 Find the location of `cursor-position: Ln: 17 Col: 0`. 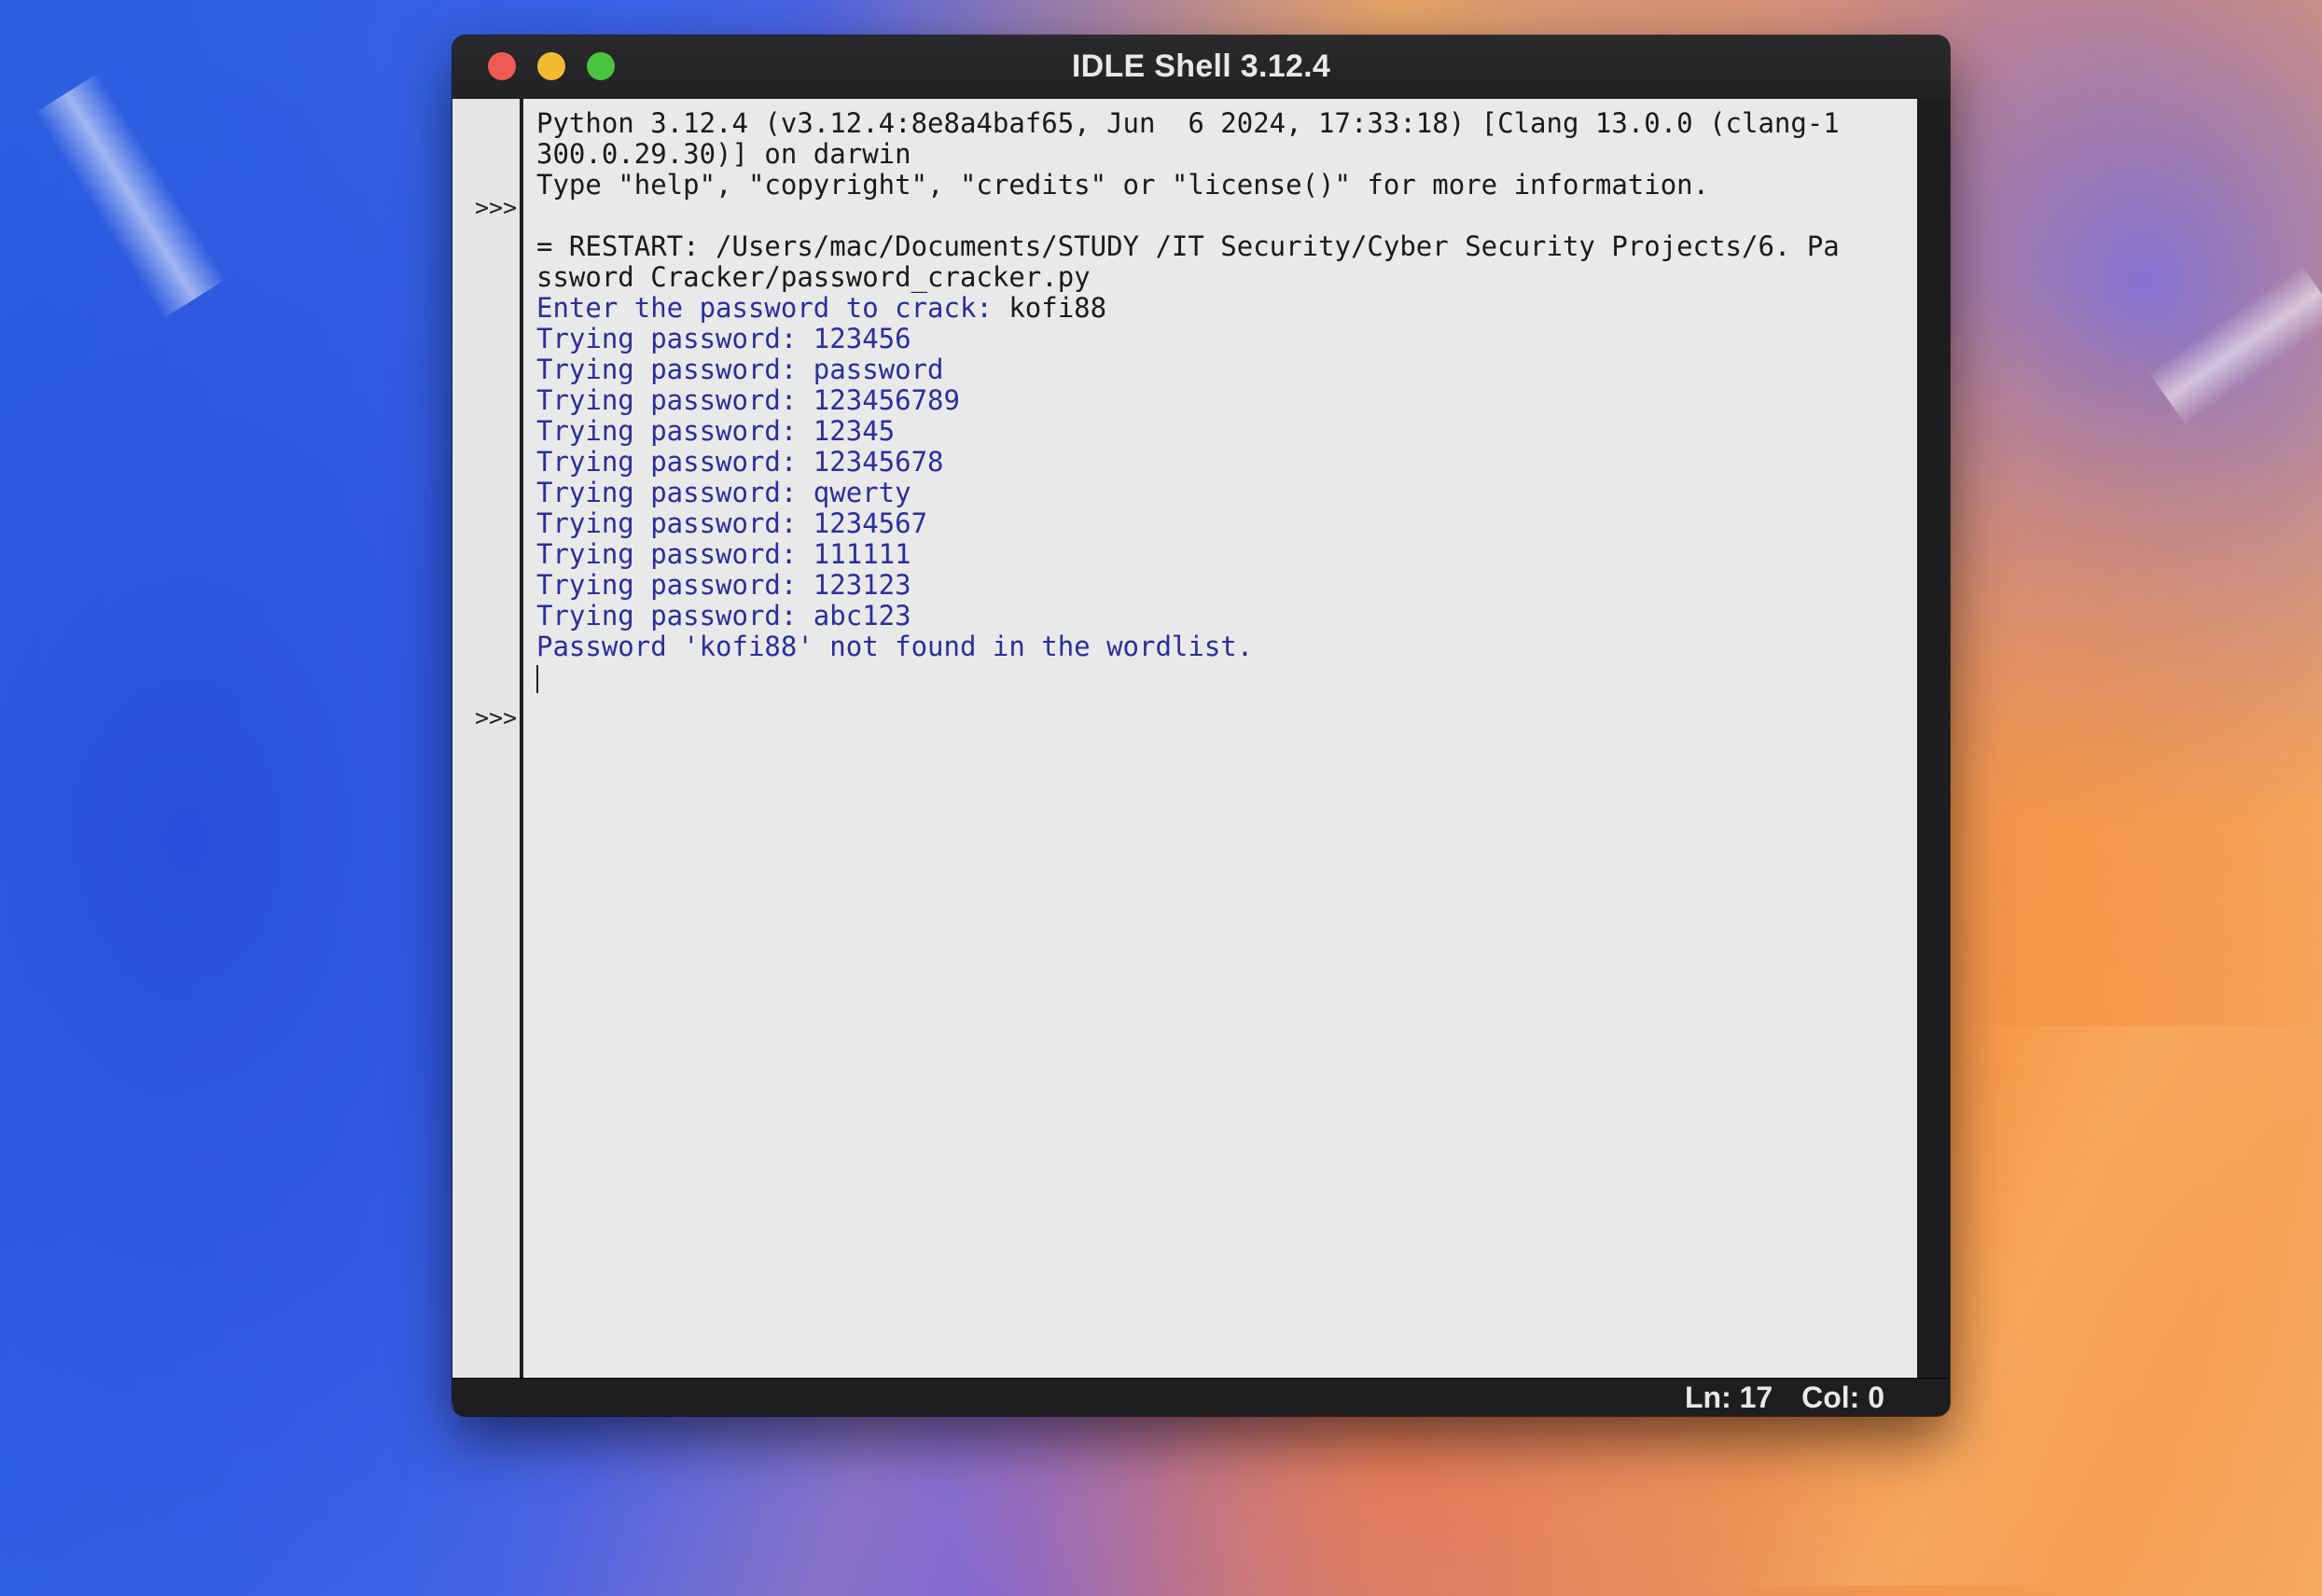

cursor-position: Ln: 17 Col: 0 is located at coordinates (1774, 1398).